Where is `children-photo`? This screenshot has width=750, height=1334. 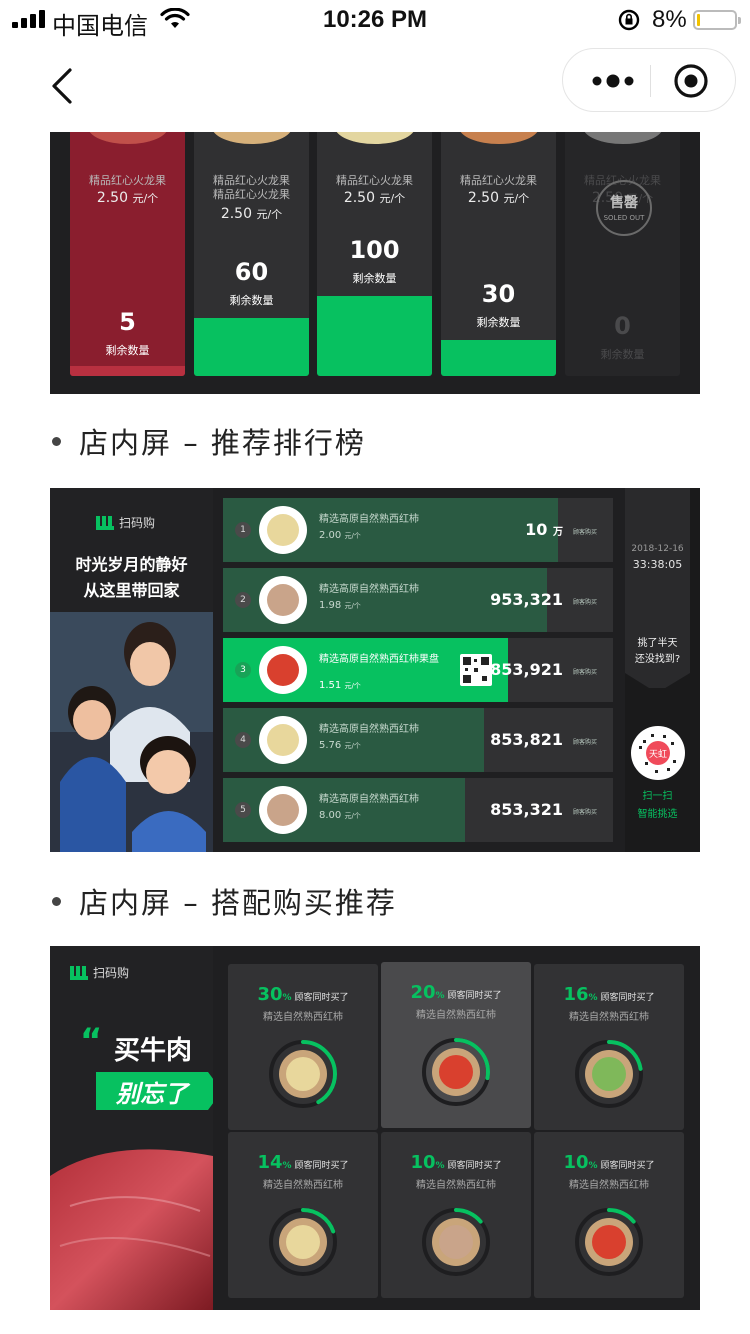
children-photo is located at coordinates (131, 732).